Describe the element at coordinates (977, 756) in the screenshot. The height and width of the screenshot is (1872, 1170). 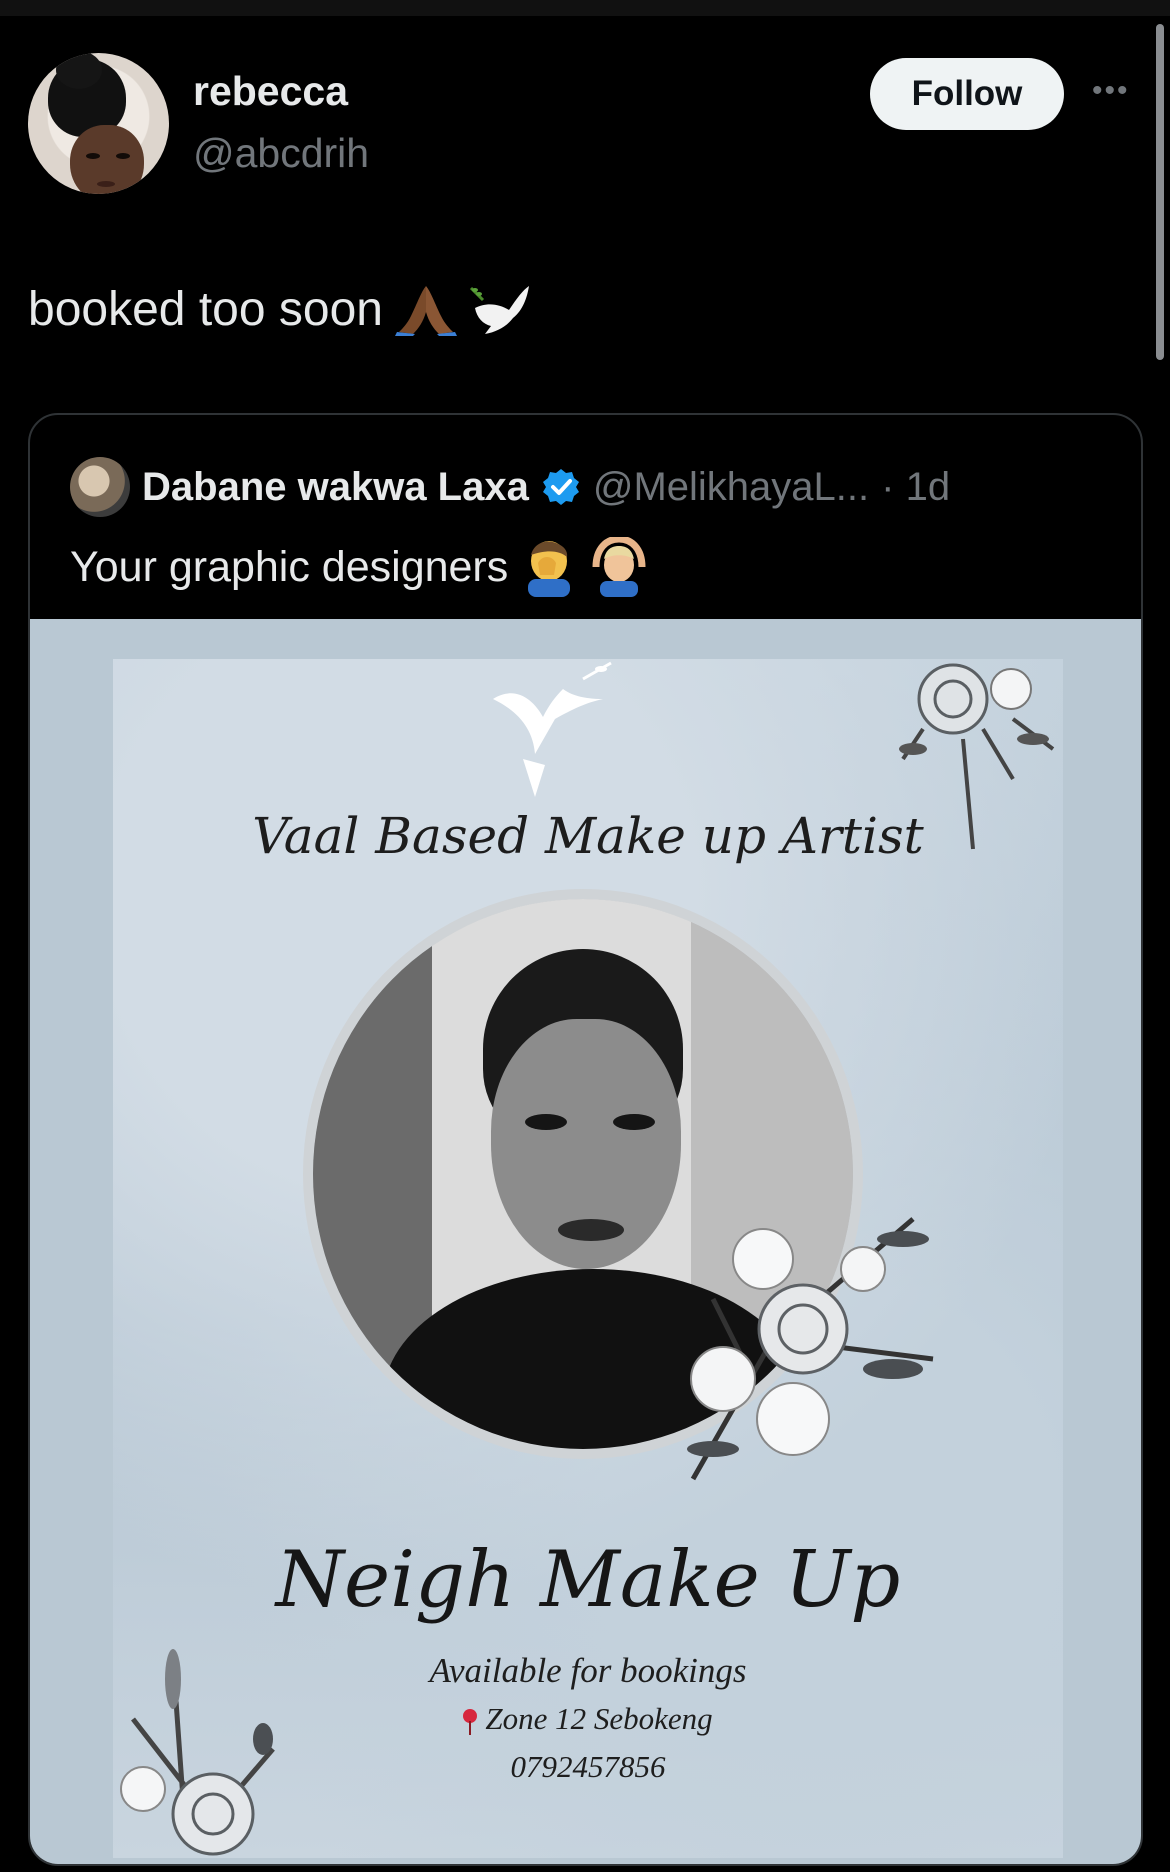
I see `top-right-flowers` at that location.